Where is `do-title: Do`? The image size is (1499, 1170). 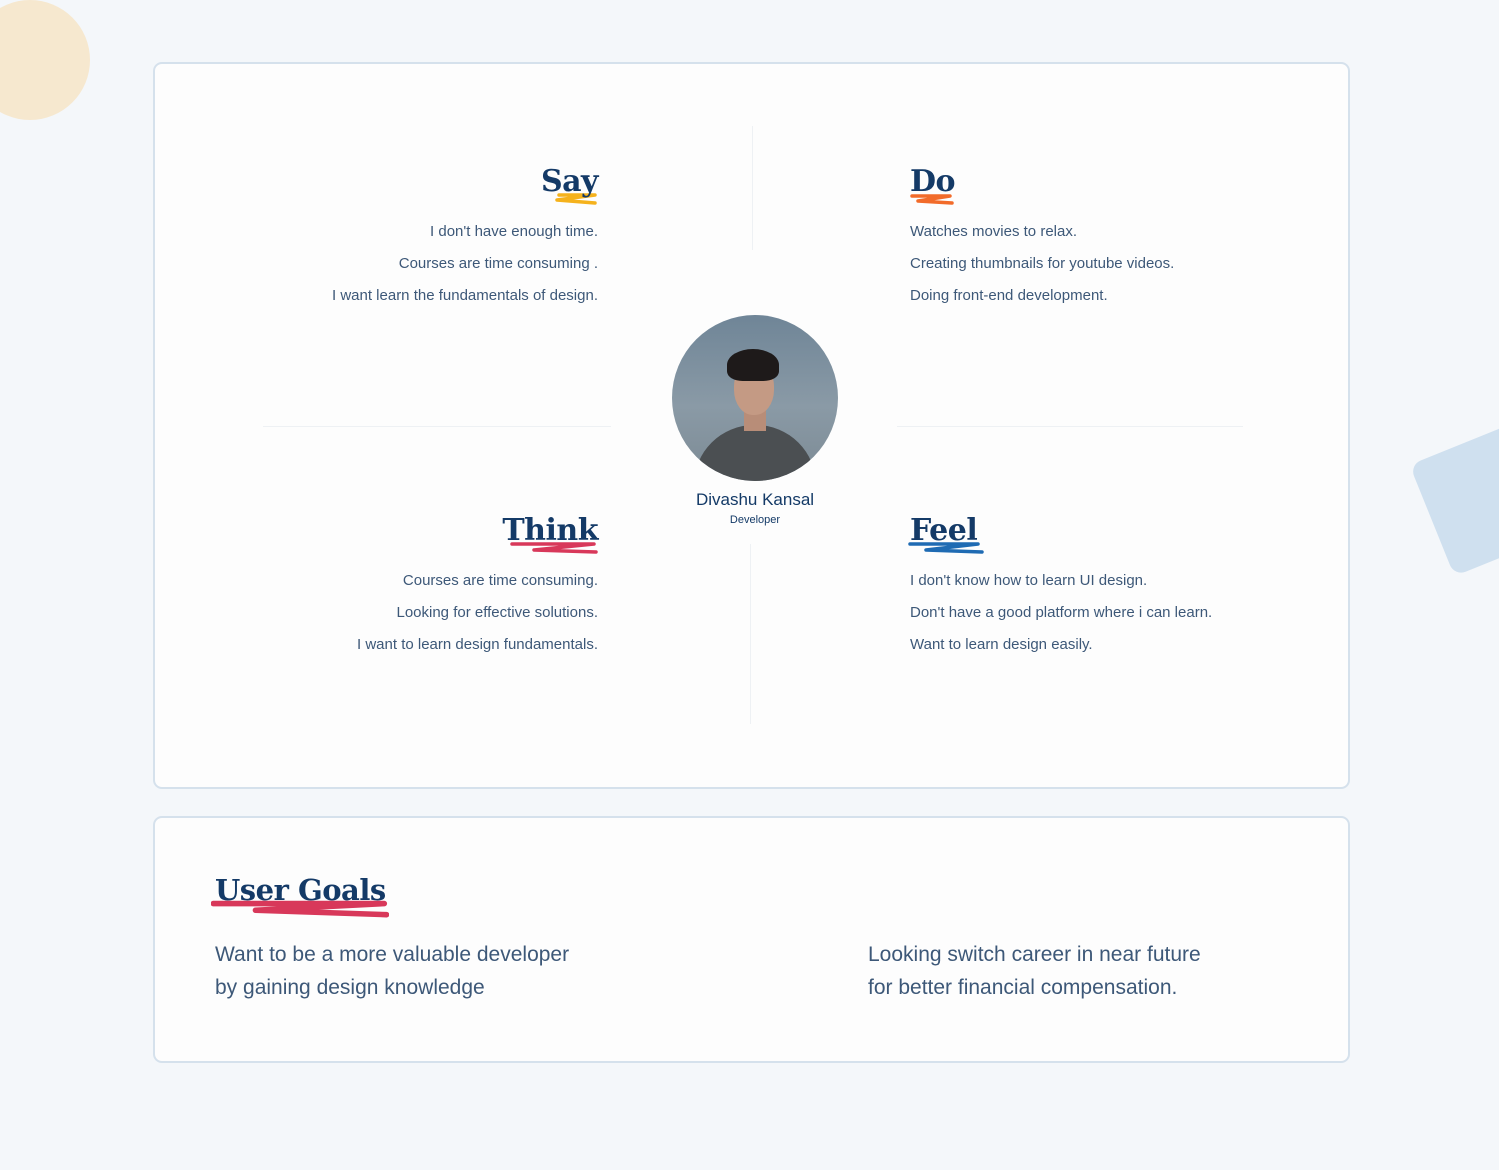 do-title: Do is located at coordinates (933, 181).